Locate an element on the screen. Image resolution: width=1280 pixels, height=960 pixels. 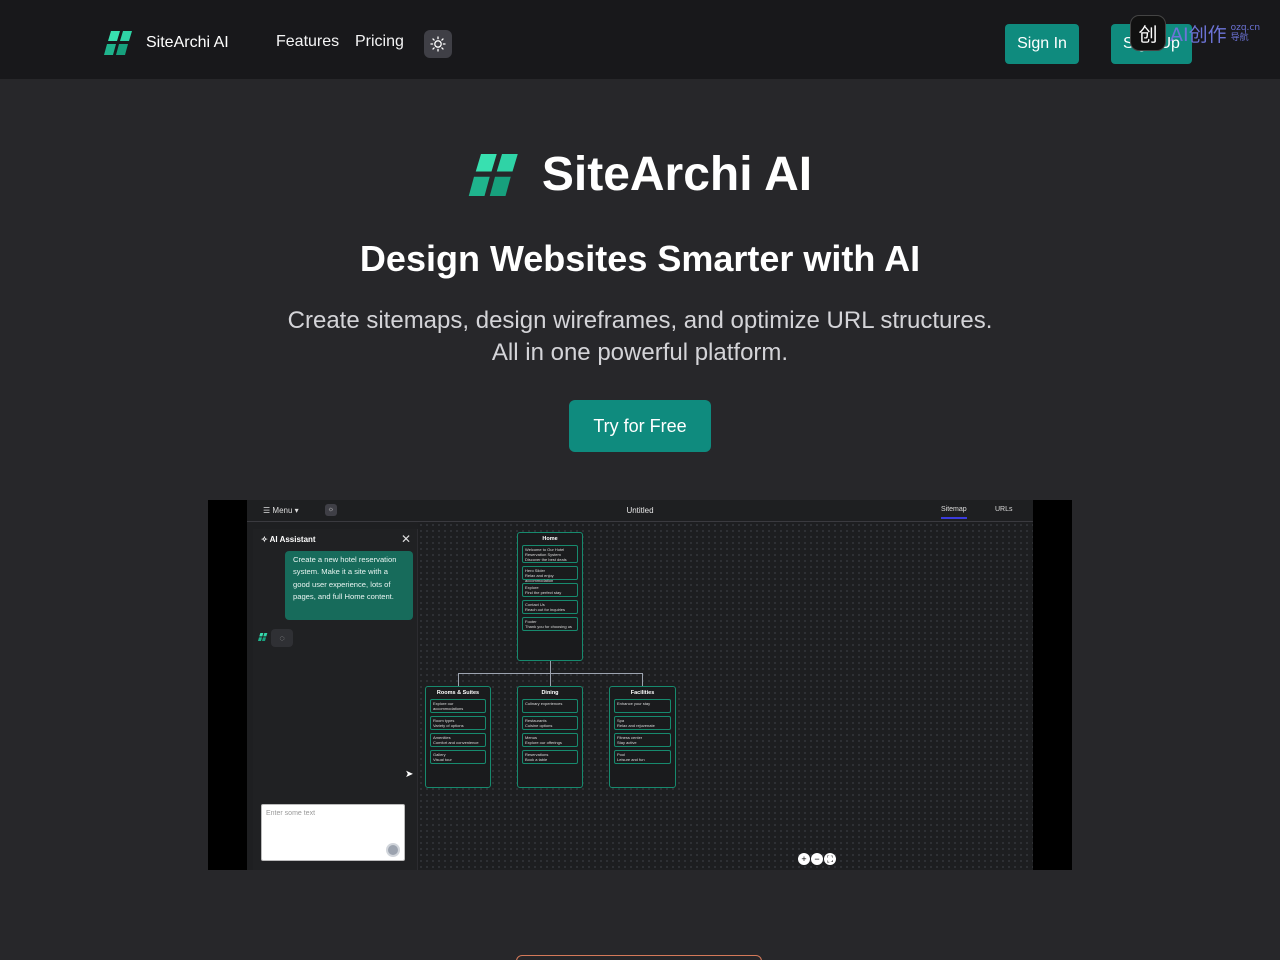
loading-spinner-icon: ◌ is located at coordinates (282, 638).